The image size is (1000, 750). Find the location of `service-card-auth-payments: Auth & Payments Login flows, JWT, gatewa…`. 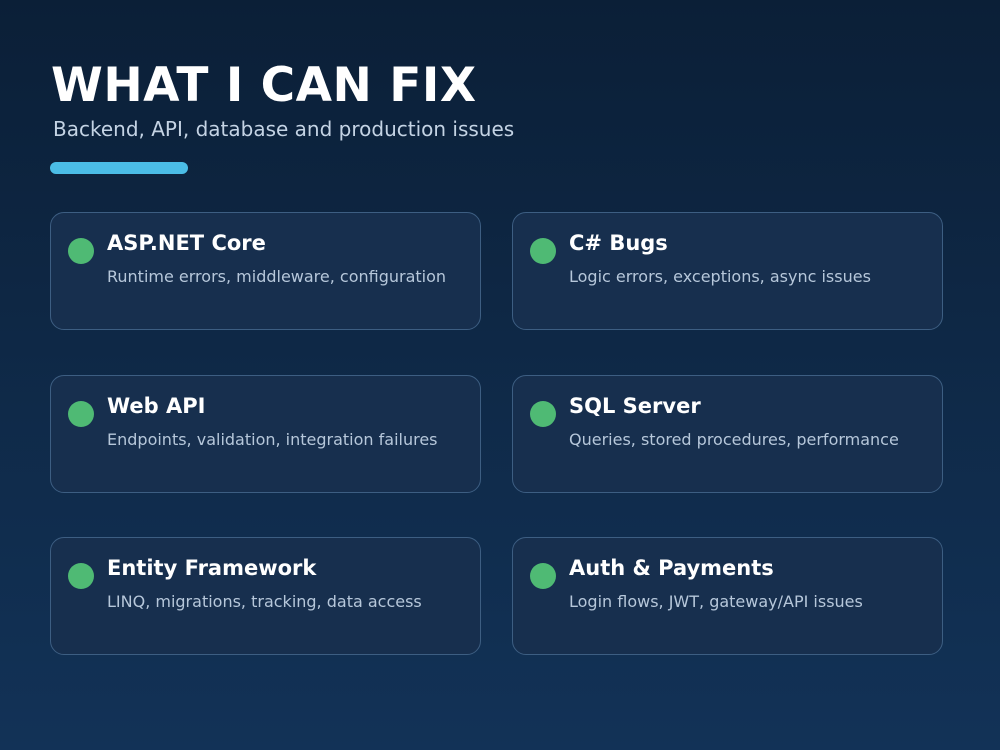

service-card-auth-payments: Auth & Payments Login flows, JWT, gatewa… is located at coordinates (727, 596).